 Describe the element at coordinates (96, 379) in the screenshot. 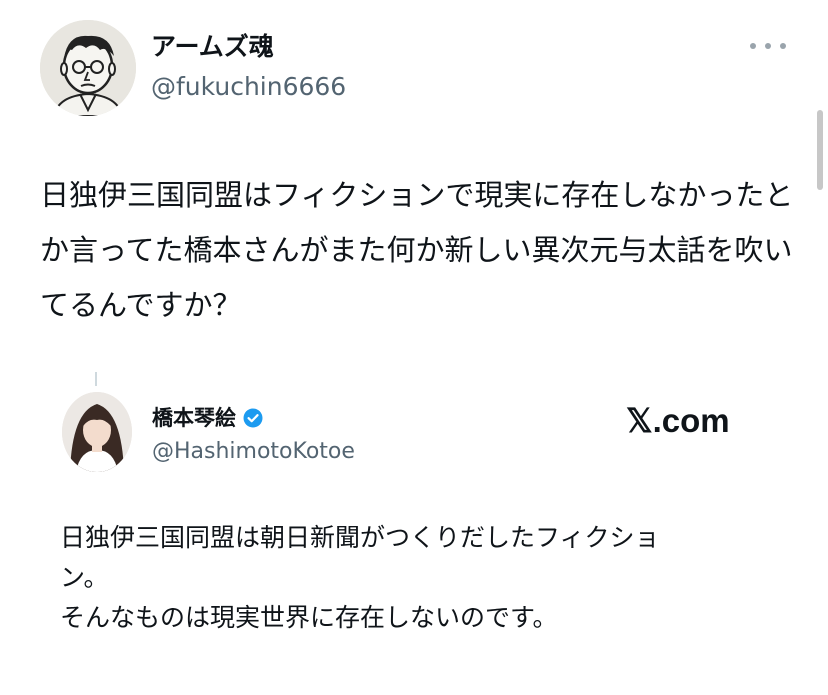

I see `thread-line` at that location.